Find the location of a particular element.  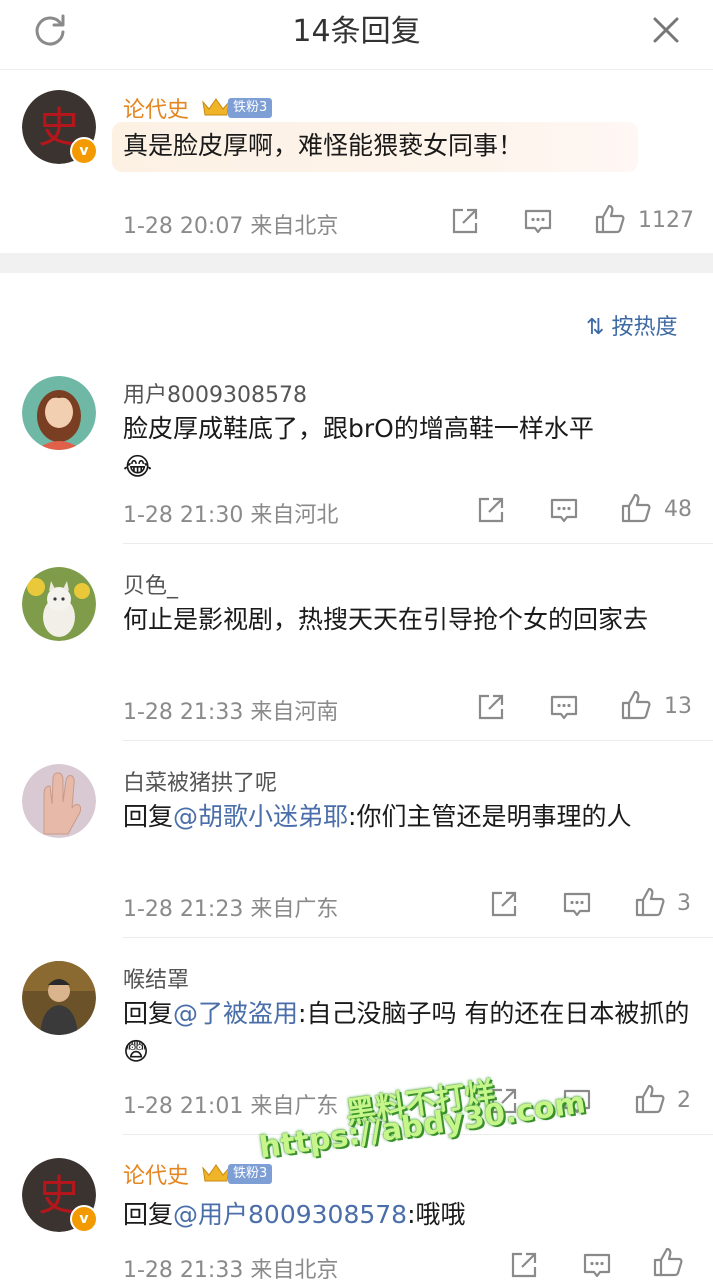

comment-text: 回复@用户8009308578:哦哦 is located at coordinates (294, 1214).